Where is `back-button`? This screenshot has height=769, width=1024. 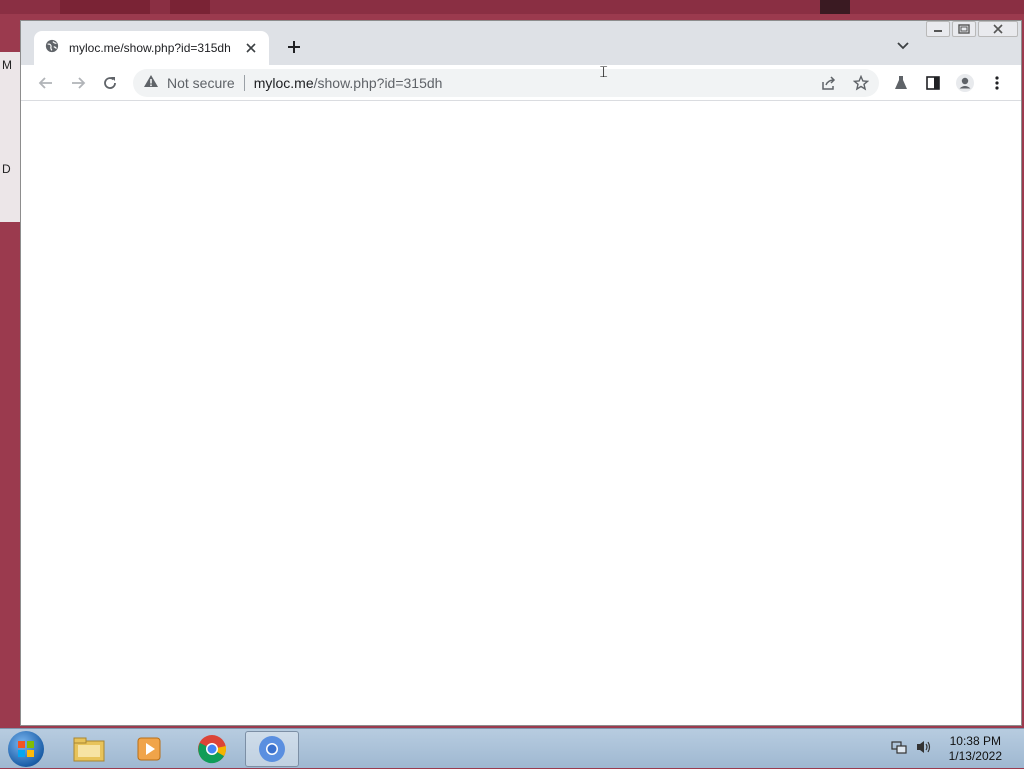
back-button is located at coordinates (46, 83).